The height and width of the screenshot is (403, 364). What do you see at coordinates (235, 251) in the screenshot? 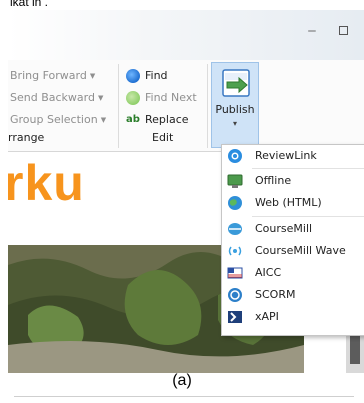
I see `coursemill-wave-icon` at bounding box center [235, 251].